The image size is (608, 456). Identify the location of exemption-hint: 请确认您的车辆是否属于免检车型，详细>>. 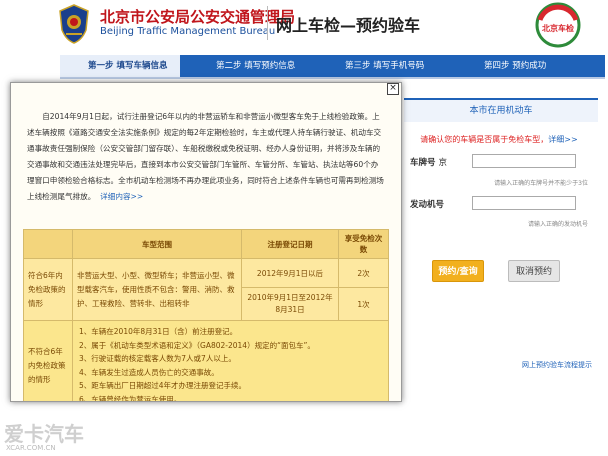
(499, 139).